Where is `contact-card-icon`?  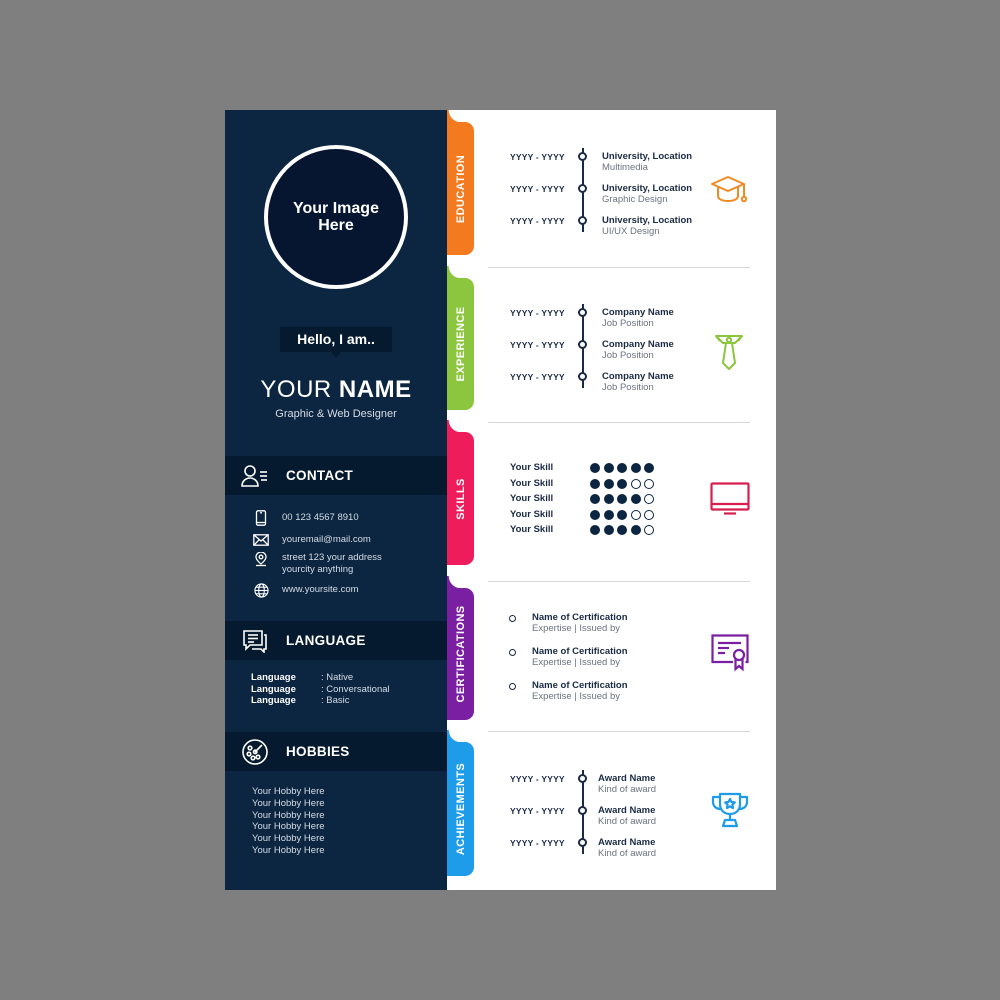
contact-card-icon is located at coordinates (255, 476).